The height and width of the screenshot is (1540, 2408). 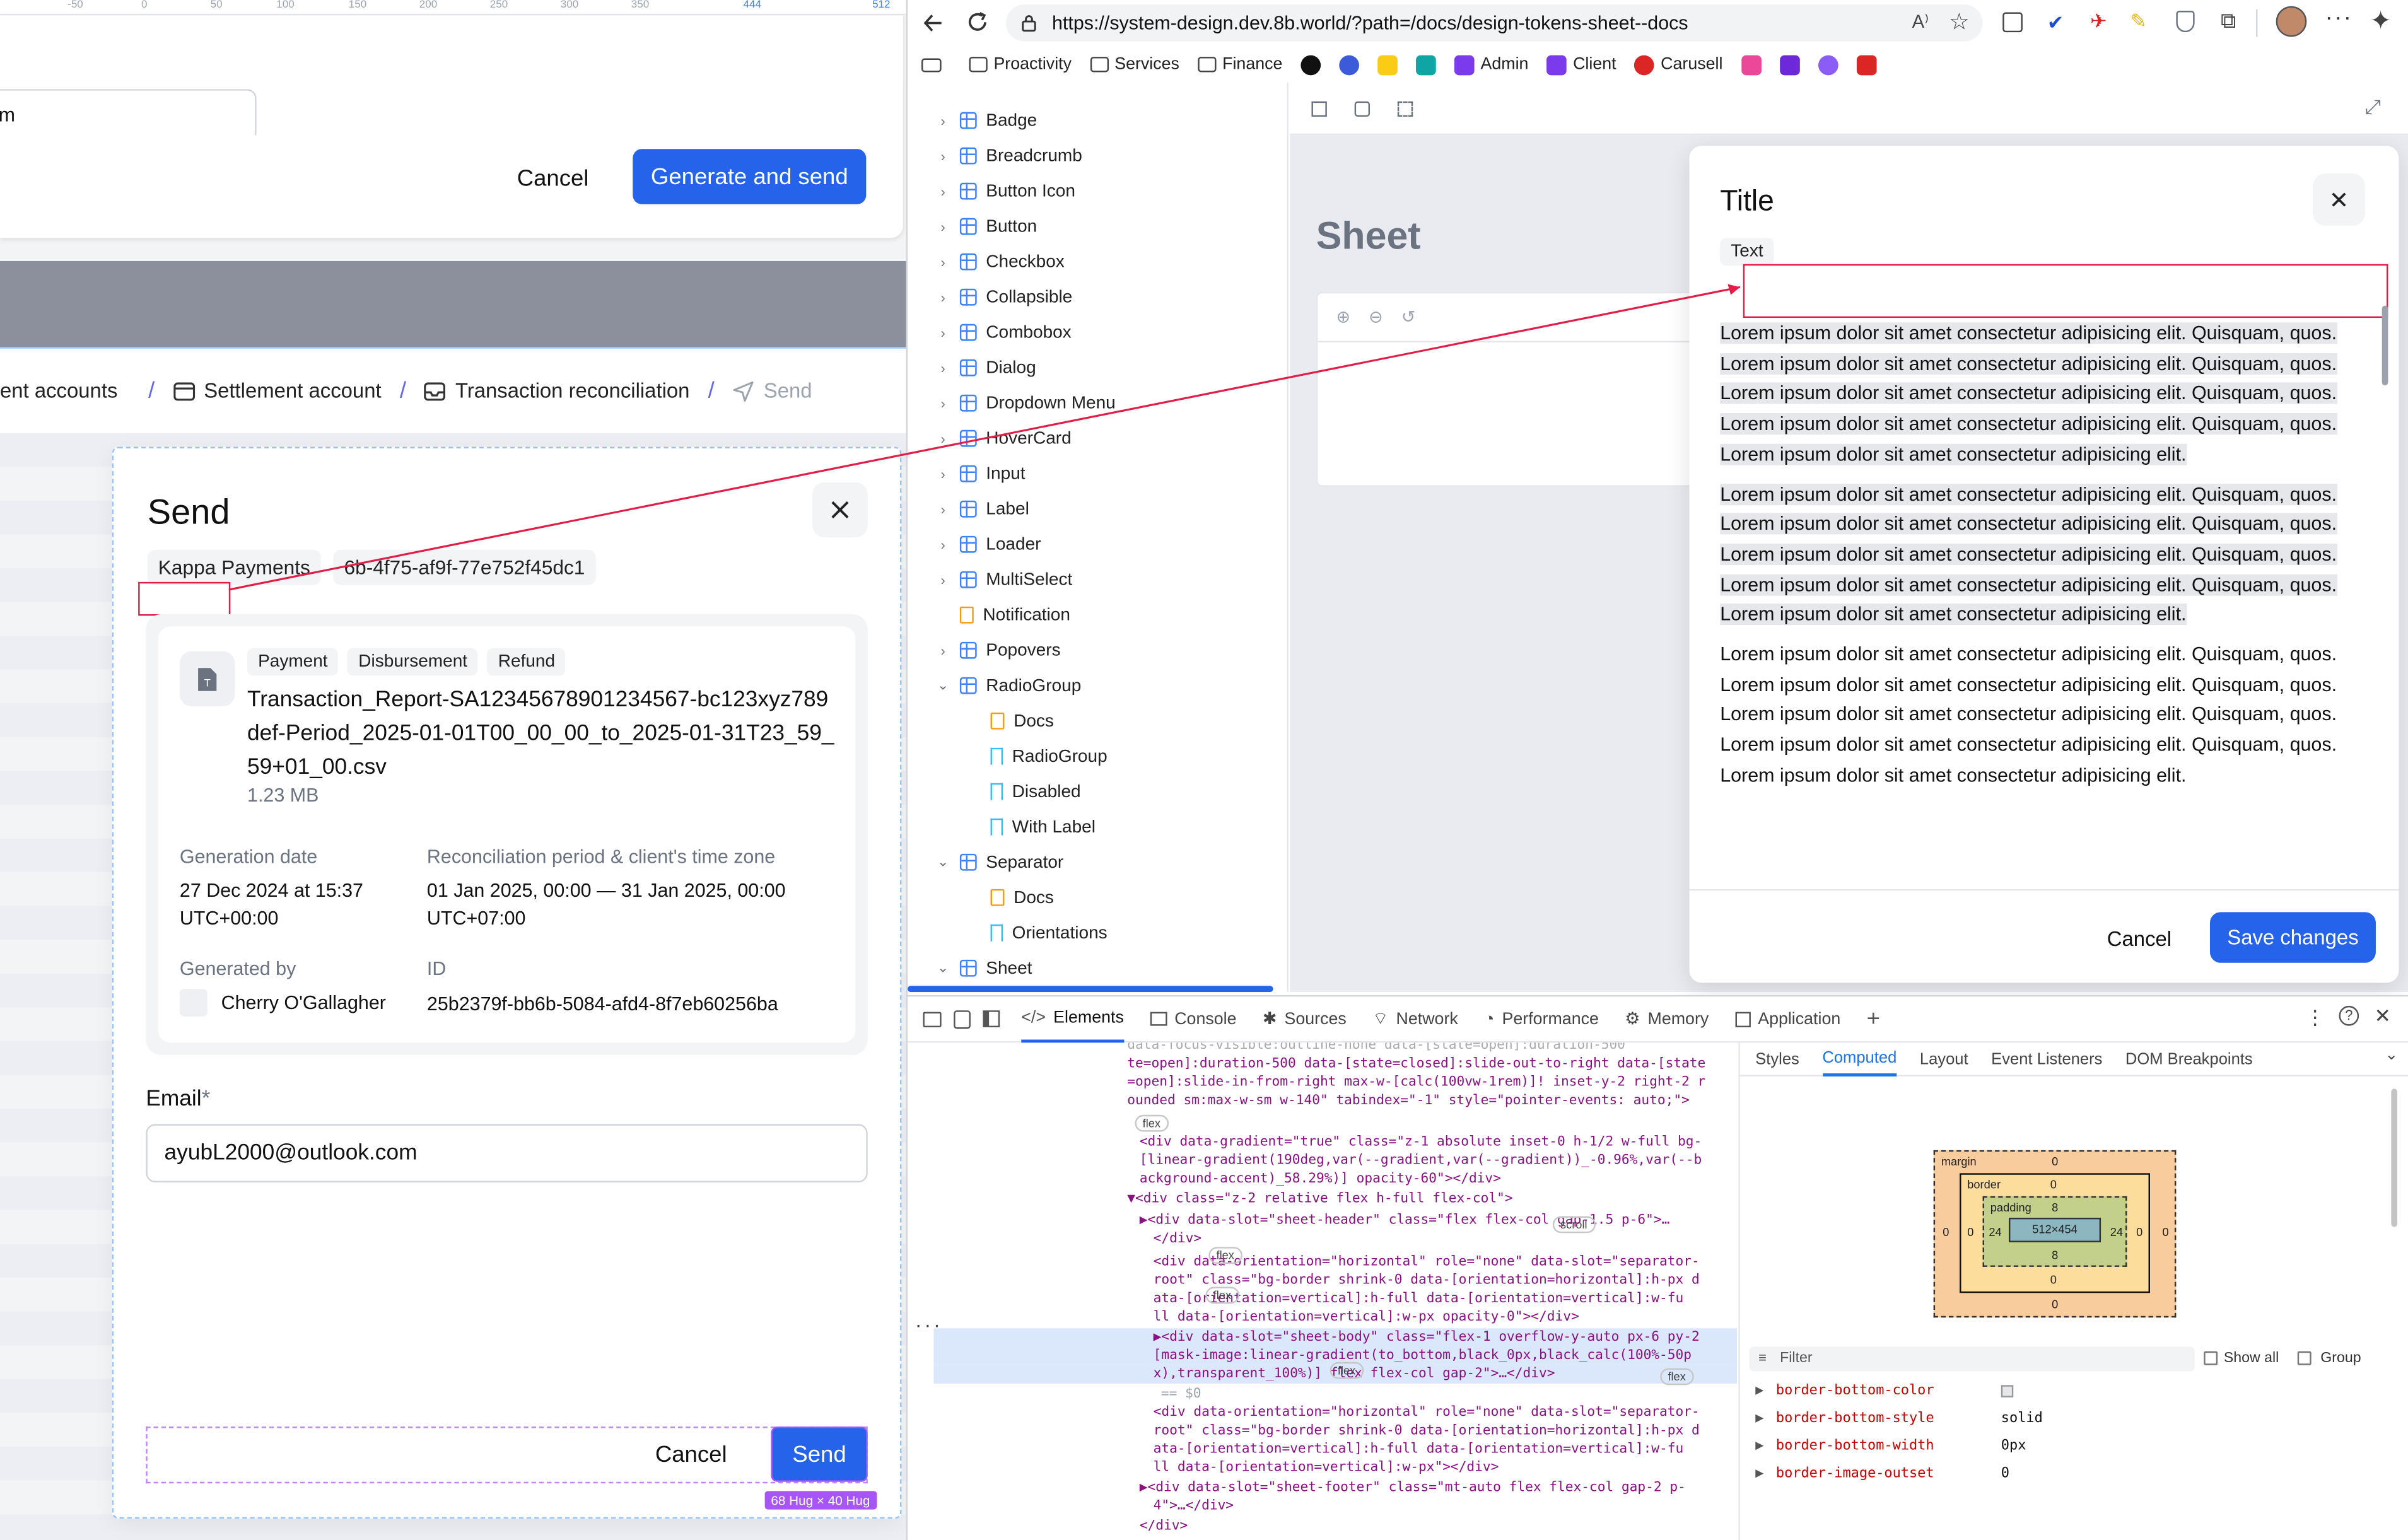 What do you see at coordinates (1008, 756) in the screenshot?
I see `sidebar-item: RadioGroup` at bounding box center [1008, 756].